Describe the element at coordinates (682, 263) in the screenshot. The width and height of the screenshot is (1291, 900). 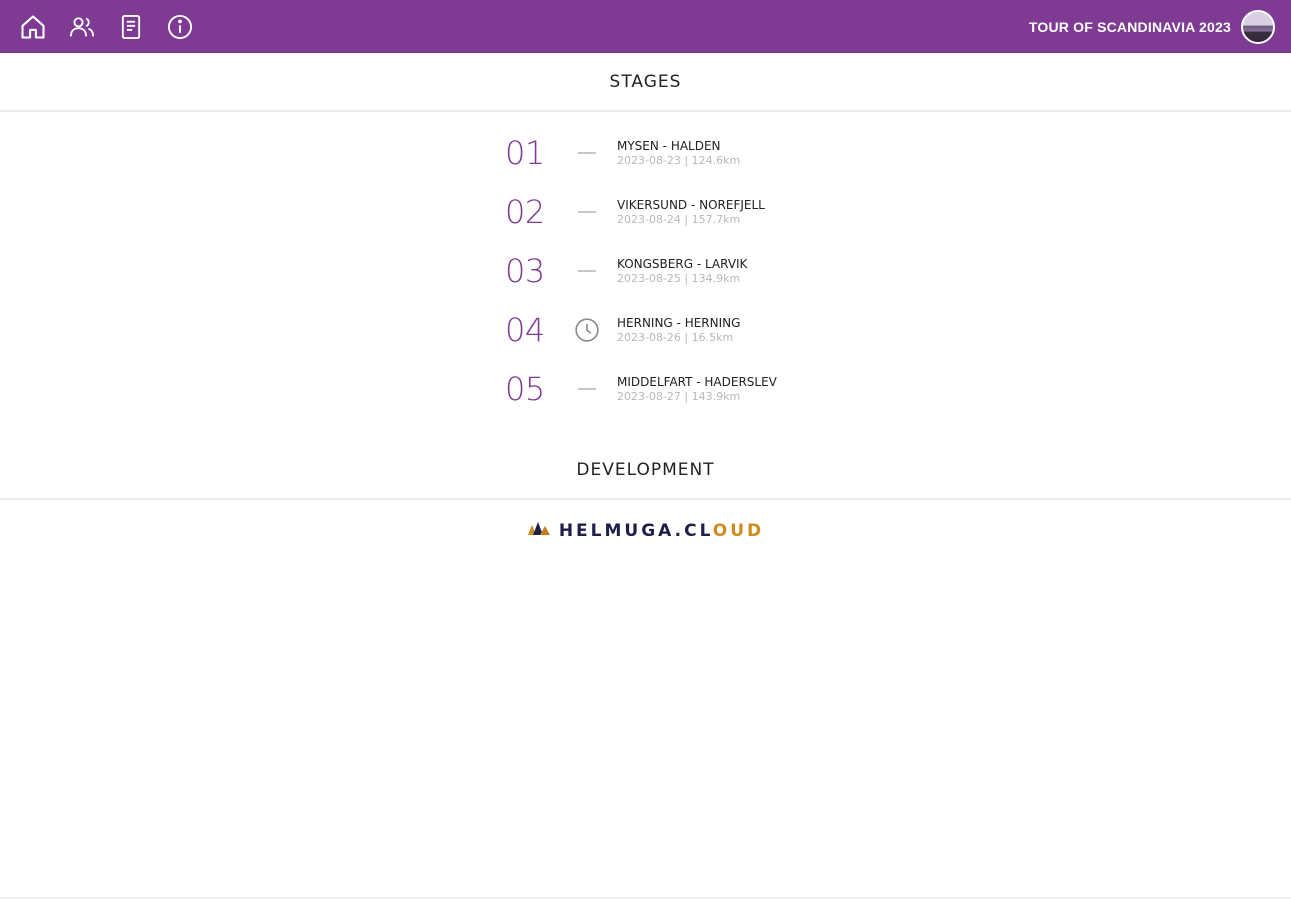
I see `stage-name: KONGSBERG - LARVIK` at that location.